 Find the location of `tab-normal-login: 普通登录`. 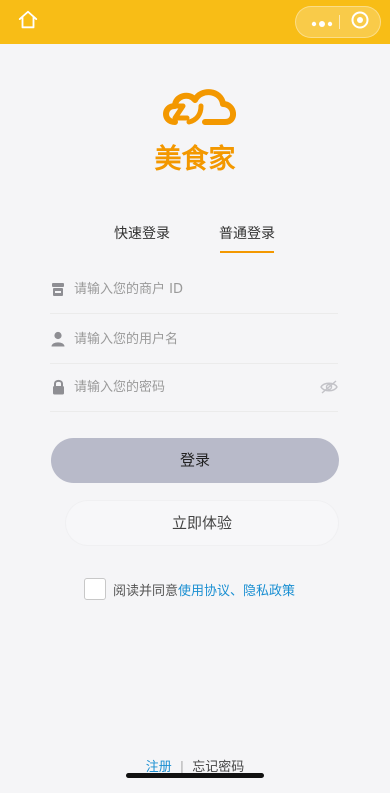

tab-normal-login: 普通登录 is located at coordinates (247, 239).